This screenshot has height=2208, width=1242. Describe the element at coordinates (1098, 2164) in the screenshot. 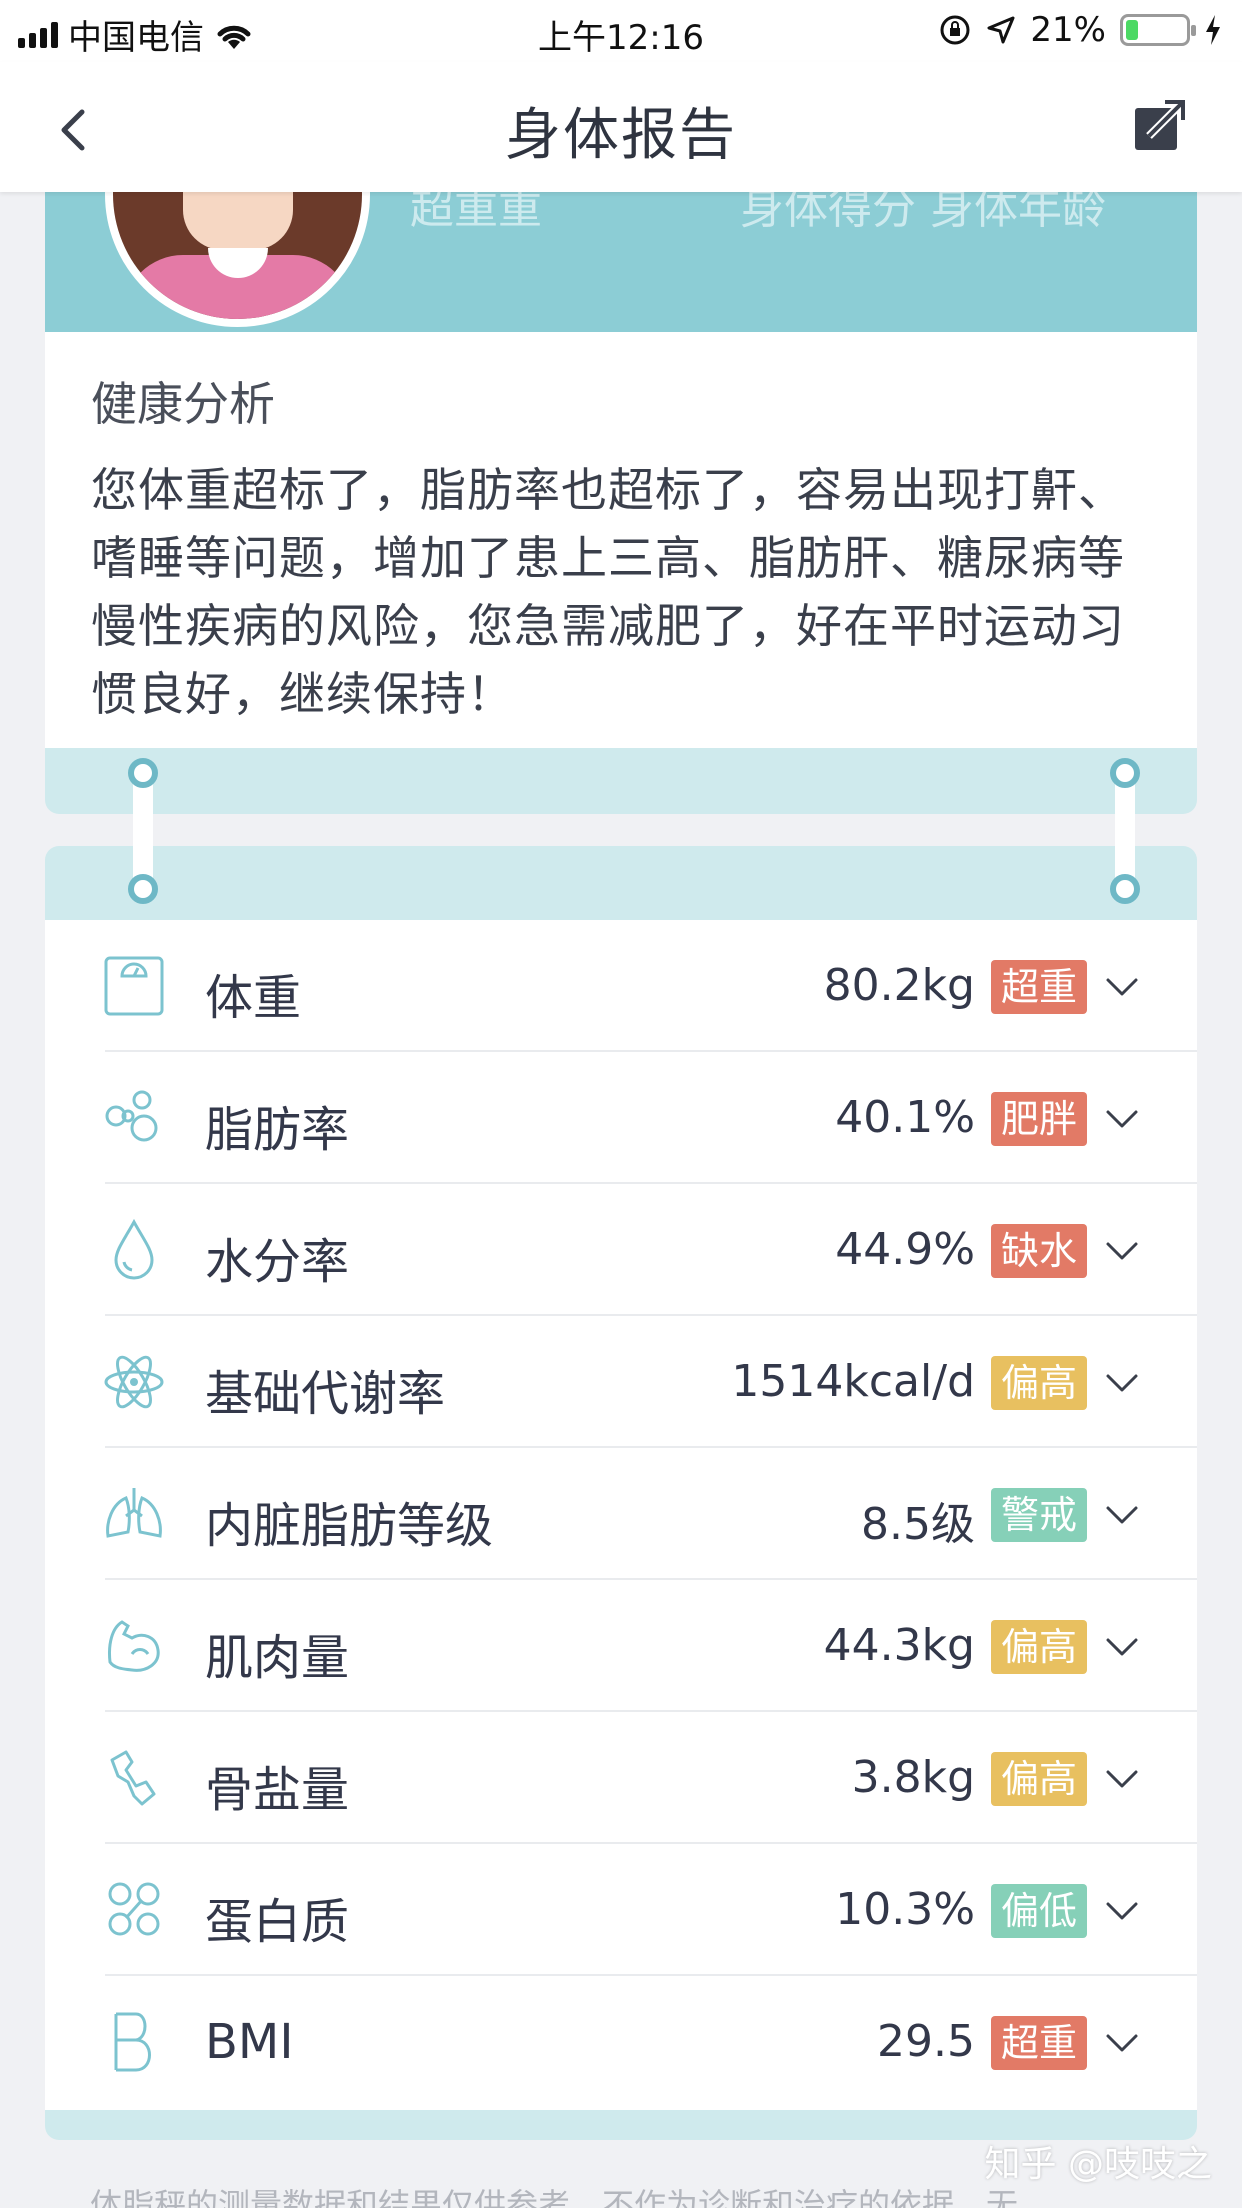

I see `watermark: 知乎 @吱吱之` at that location.